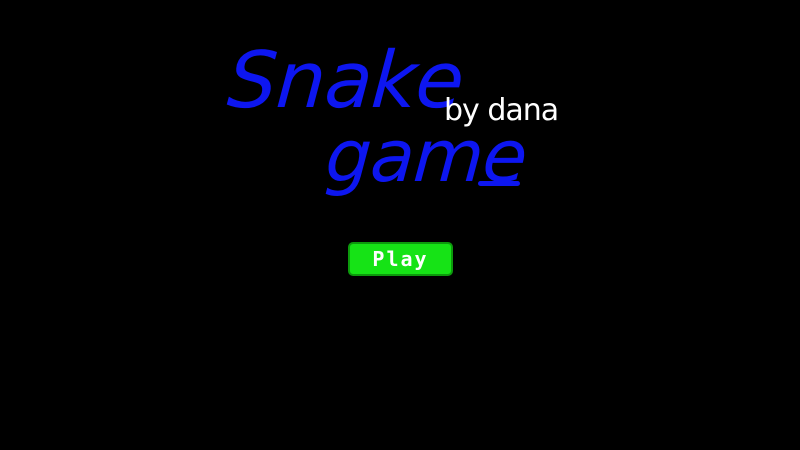 The height and width of the screenshot is (450, 800). What do you see at coordinates (499, 183) in the screenshot?
I see `title-underline-stroke` at bounding box center [499, 183].